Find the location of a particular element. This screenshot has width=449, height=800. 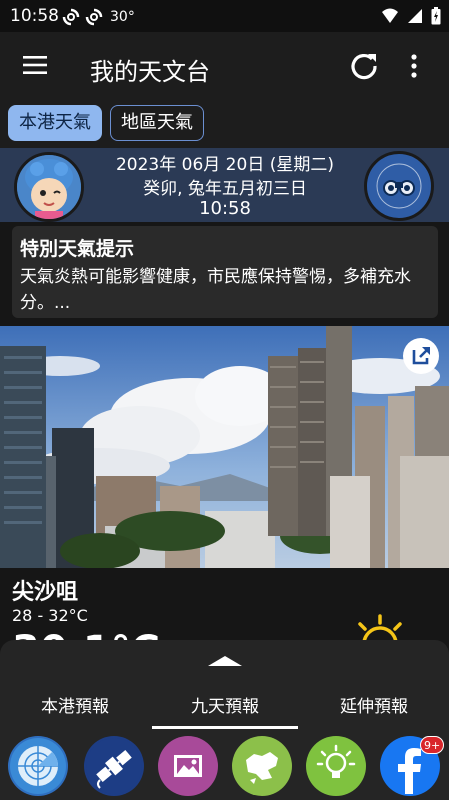

wifi-icon is located at coordinates (390, 15).